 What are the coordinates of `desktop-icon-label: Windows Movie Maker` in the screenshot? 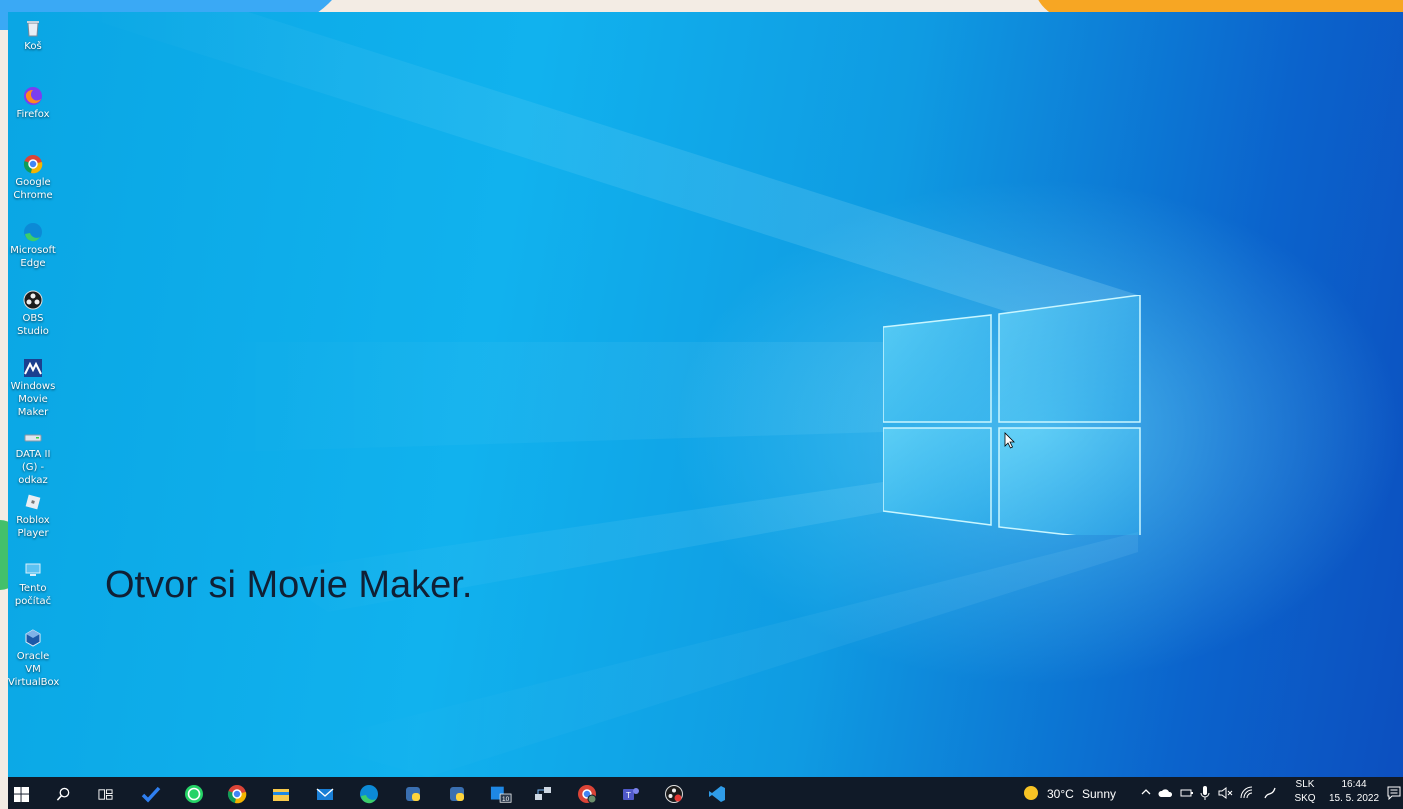 It's located at (33, 399).